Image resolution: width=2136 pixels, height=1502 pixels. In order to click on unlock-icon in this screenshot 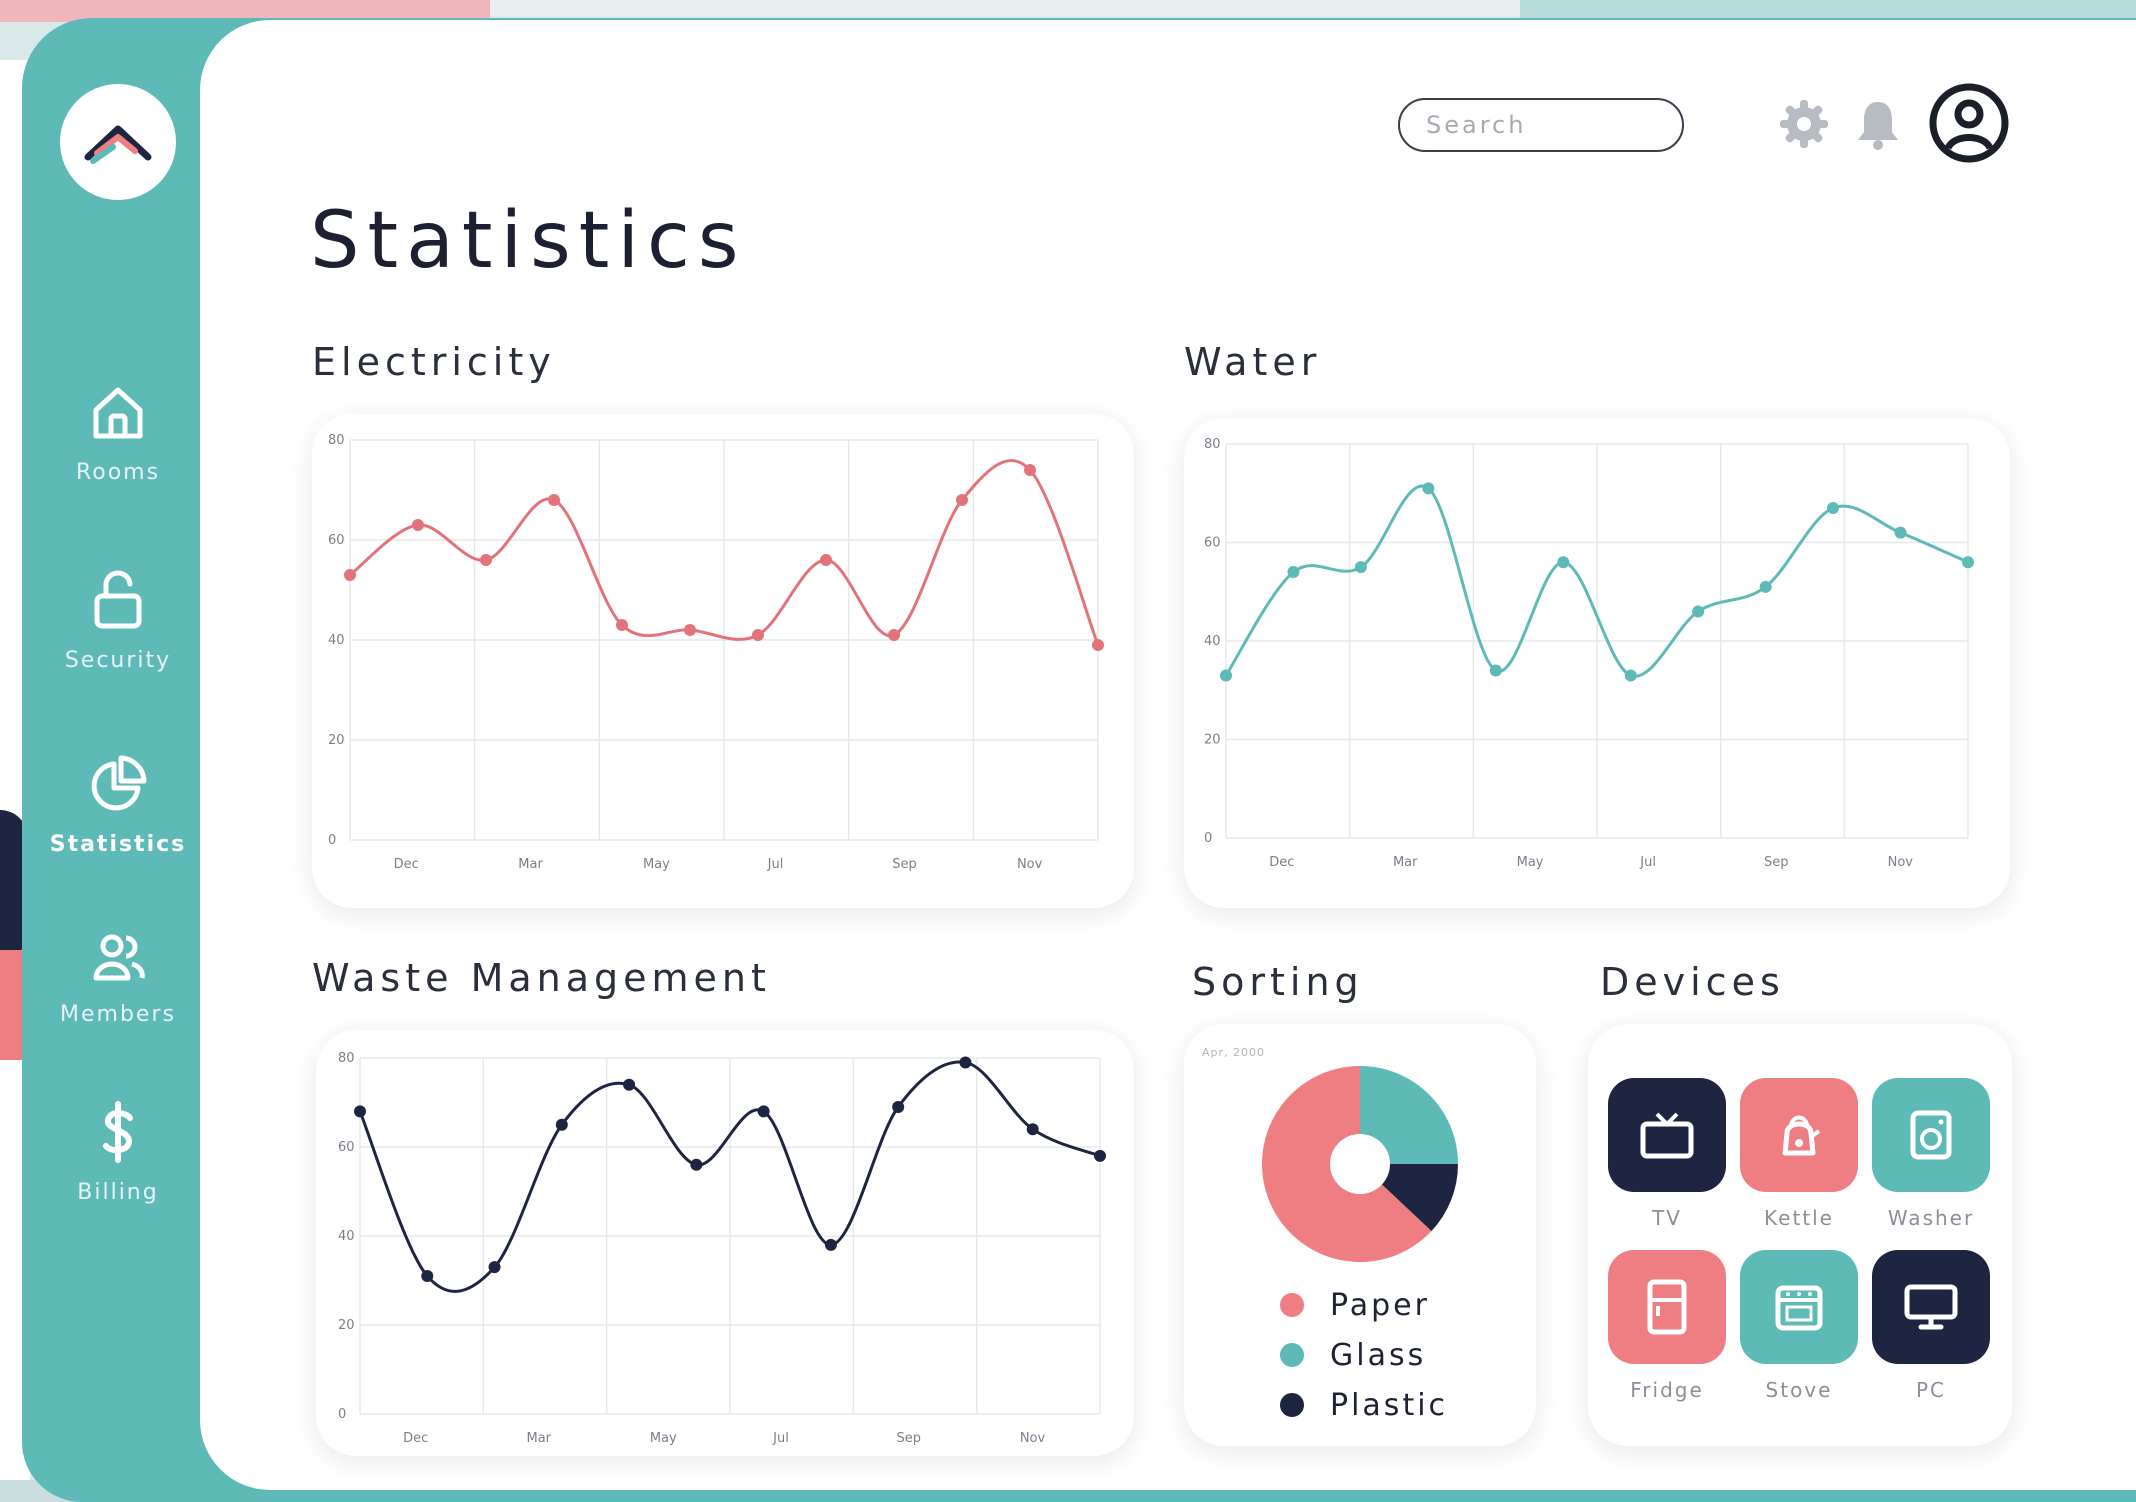, I will do `click(118, 599)`.